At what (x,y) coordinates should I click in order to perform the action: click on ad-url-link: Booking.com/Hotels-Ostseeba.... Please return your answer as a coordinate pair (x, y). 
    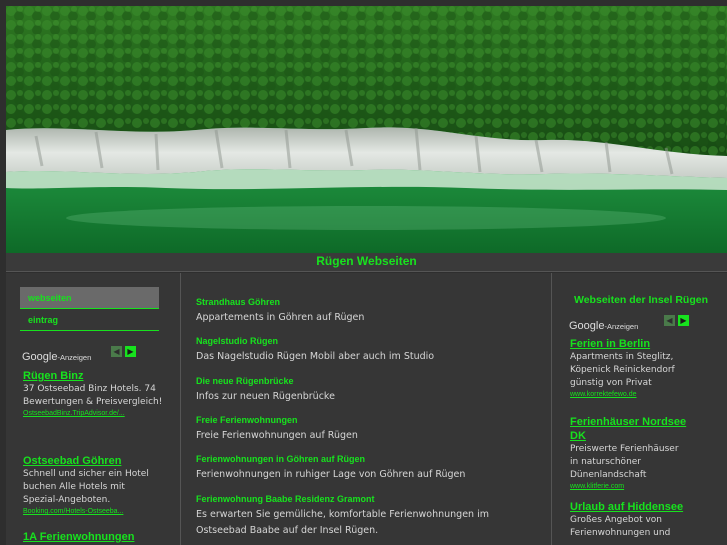
    Looking at the image, I should click on (93, 512).